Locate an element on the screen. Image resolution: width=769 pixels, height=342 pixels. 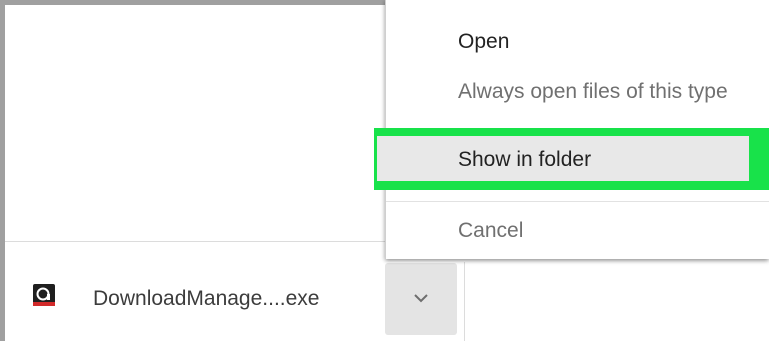
download-options-button is located at coordinates (421, 299).